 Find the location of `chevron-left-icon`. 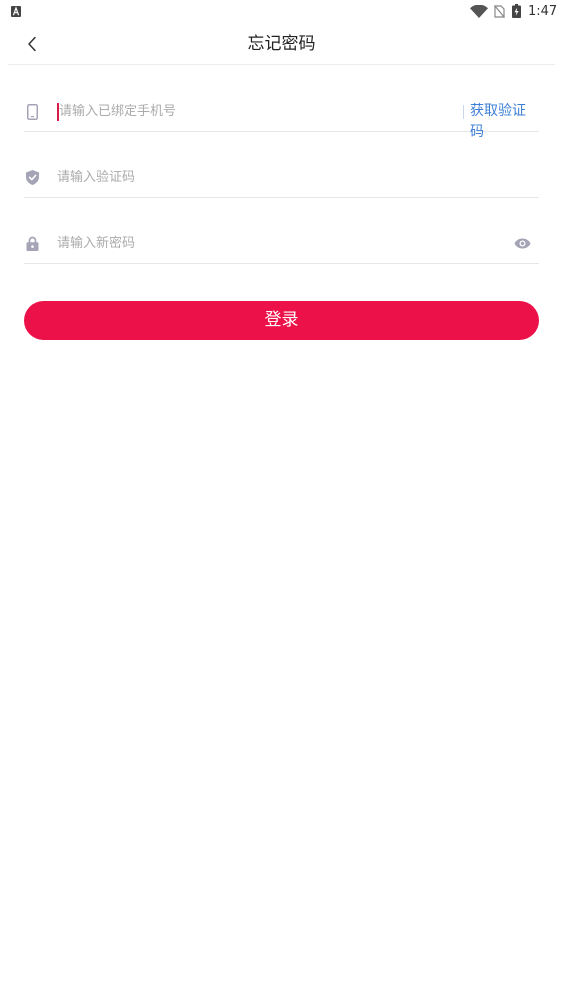

chevron-left-icon is located at coordinates (32, 44).